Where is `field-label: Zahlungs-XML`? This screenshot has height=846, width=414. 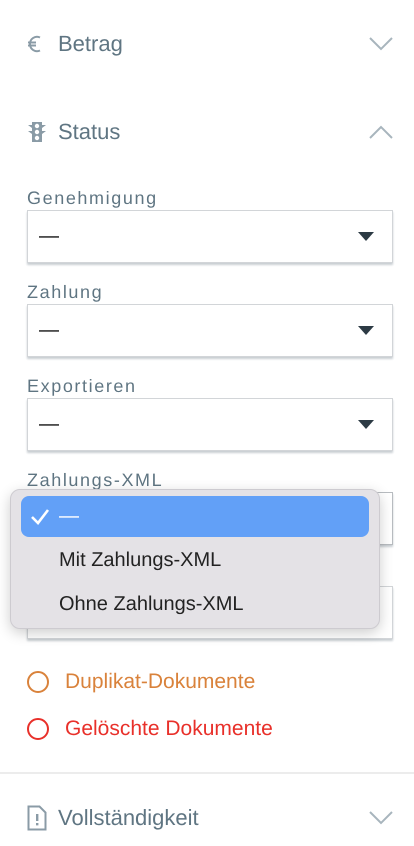 field-label: Zahlungs-XML is located at coordinates (95, 480).